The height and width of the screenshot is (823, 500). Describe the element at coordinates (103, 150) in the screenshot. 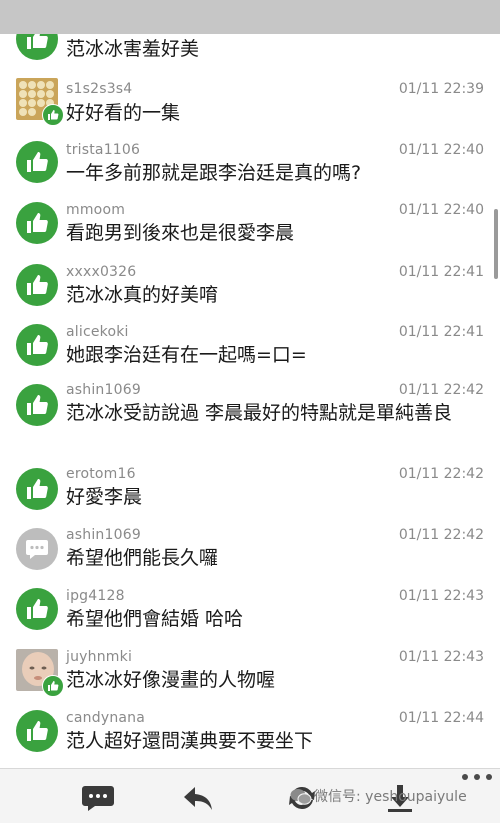

I see `username: trista1106` at that location.